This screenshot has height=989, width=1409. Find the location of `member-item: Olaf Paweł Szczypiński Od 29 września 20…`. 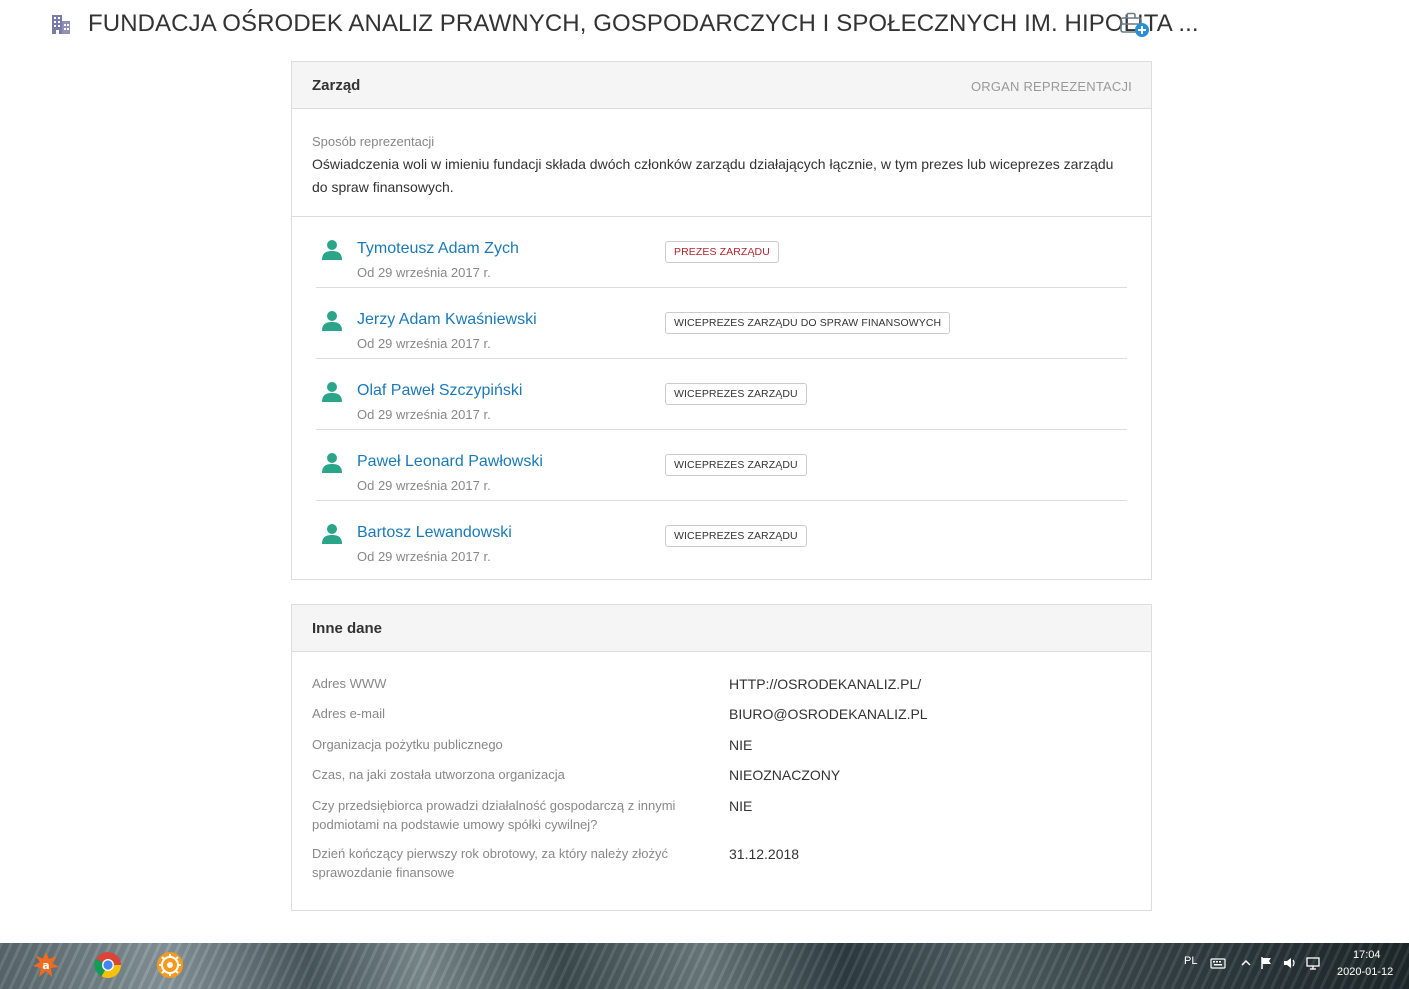

member-item: Olaf Paweł Szczypiński Od 29 września 20… is located at coordinates (721, 394).